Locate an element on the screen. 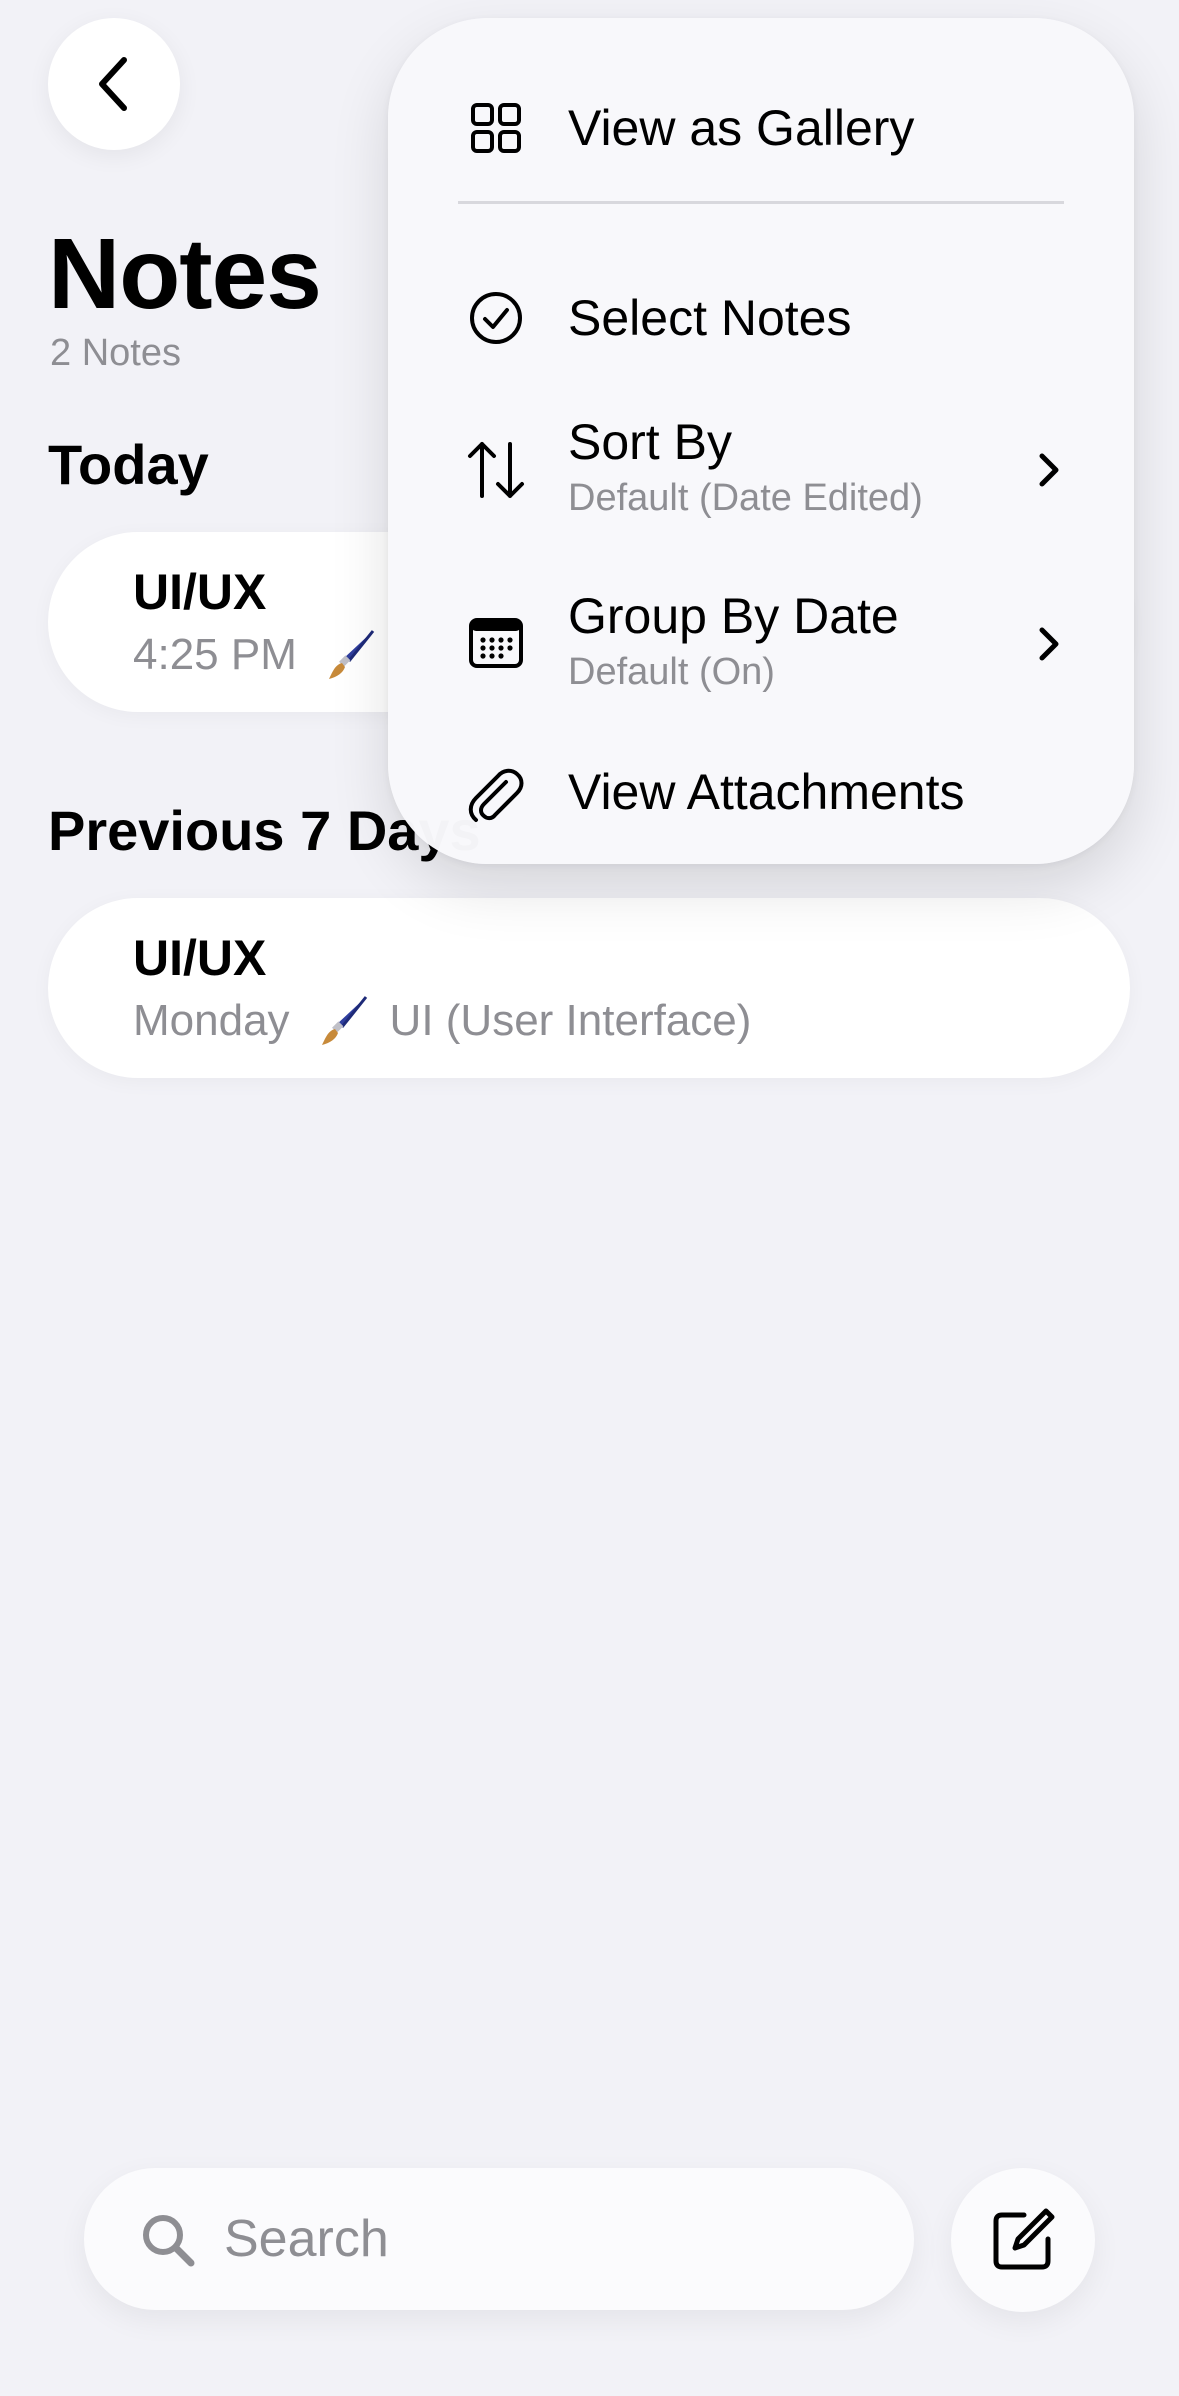  note-count: 2 Notes is located at coordinates (115, 353).